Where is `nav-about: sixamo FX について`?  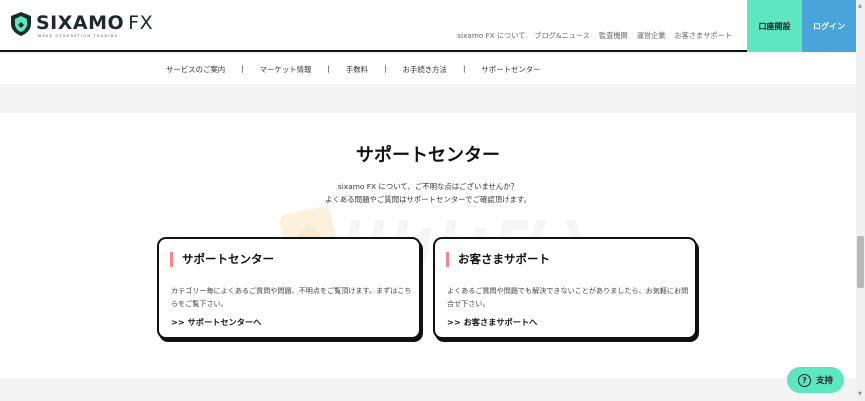 nav-about: sixamo FX について is located at coordinates (491, 36).